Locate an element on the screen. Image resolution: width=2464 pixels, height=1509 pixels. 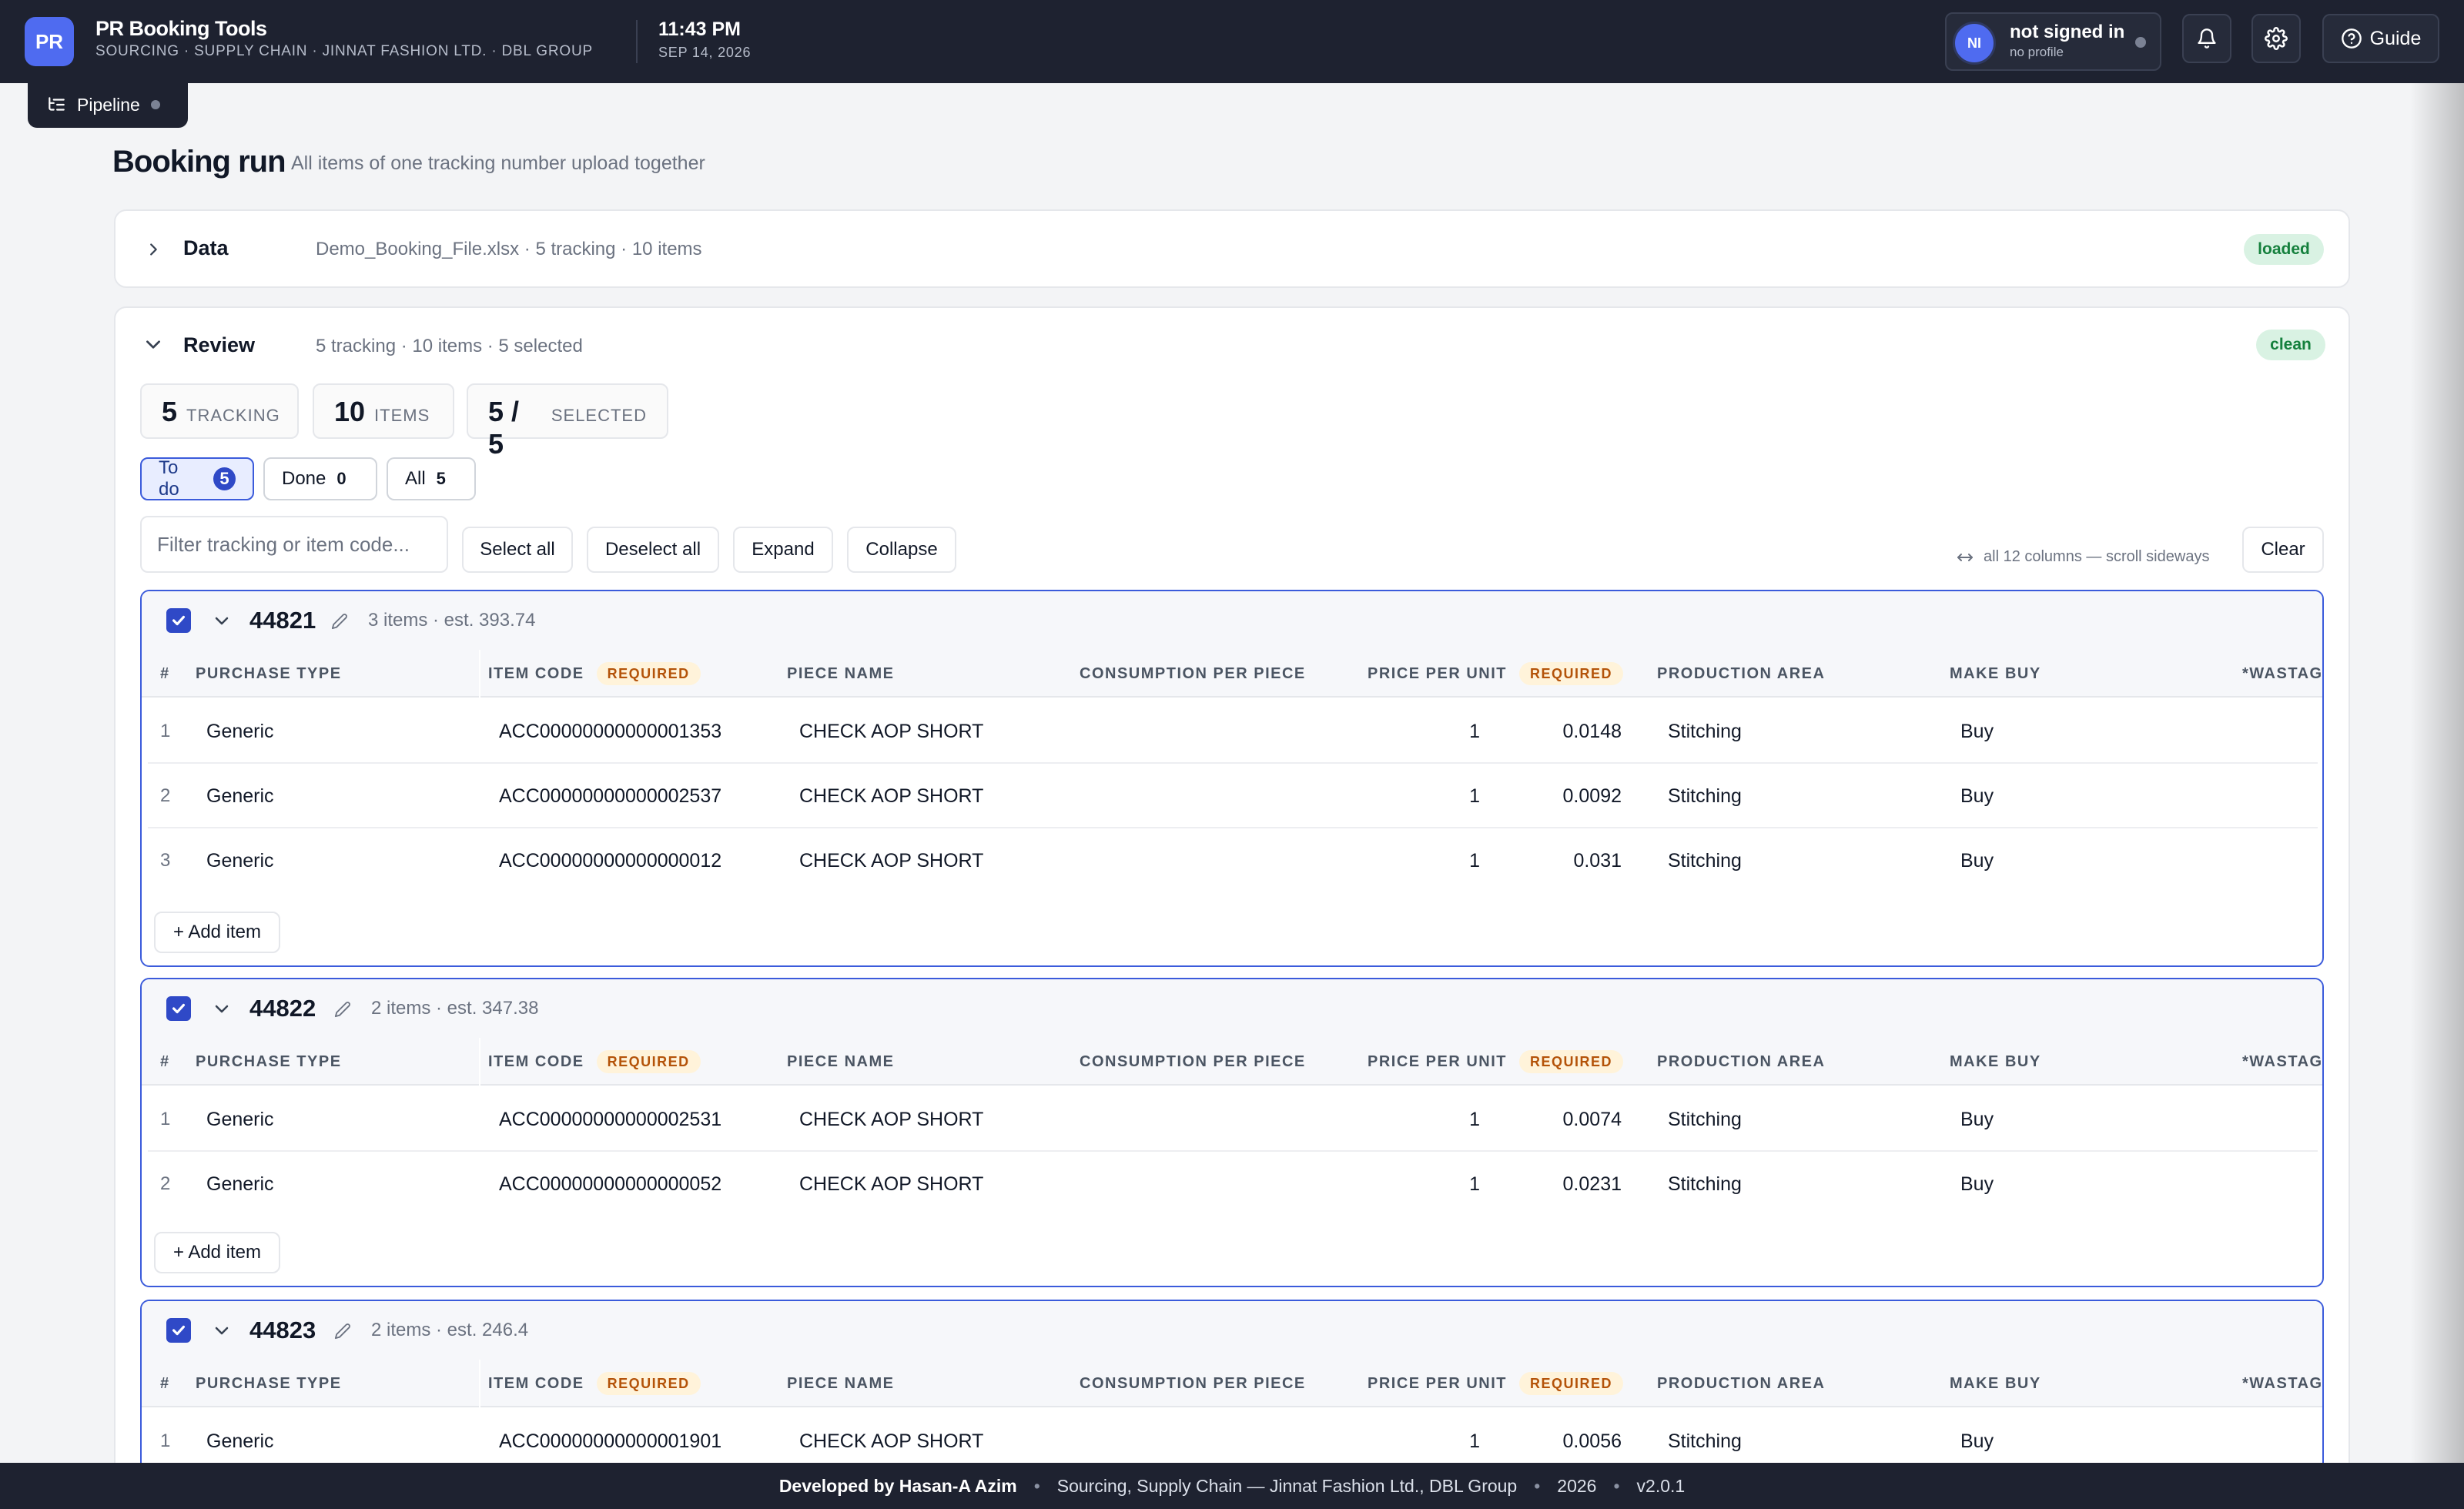
cell-item-code: ACC00000000000000052 is located at coordinates (610, 1184).